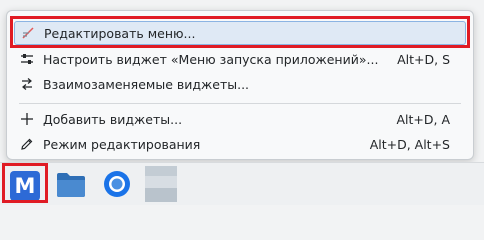 The image size is (484, 240). What do you see at coordinates (161, 184) in the screenshot?
I see `window-thumbnail-icon` at bounding box center [161, 184].